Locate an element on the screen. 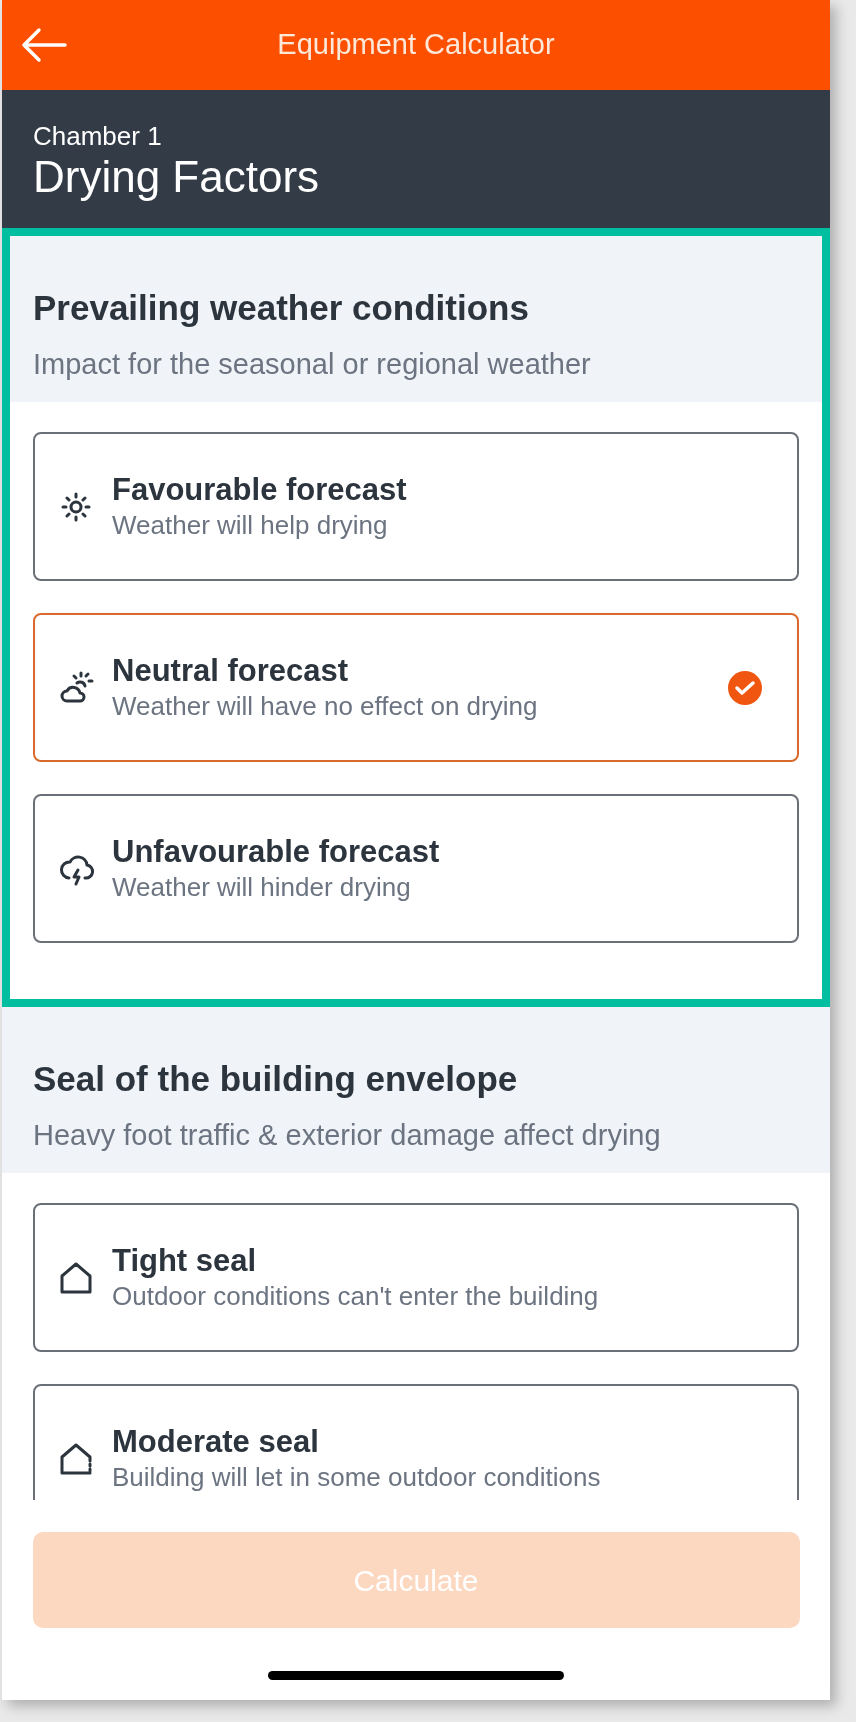  page-title: Drying Factors is located at coordinates (176, 177).